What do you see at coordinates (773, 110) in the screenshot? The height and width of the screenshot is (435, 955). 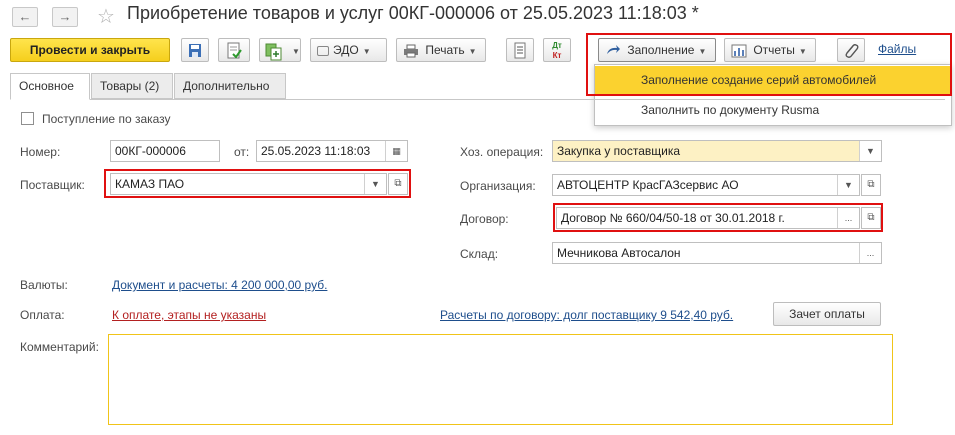 I see `menu-item-fill-rusma: Заполнить по документу Rusma` at bounding box center [773, 110].